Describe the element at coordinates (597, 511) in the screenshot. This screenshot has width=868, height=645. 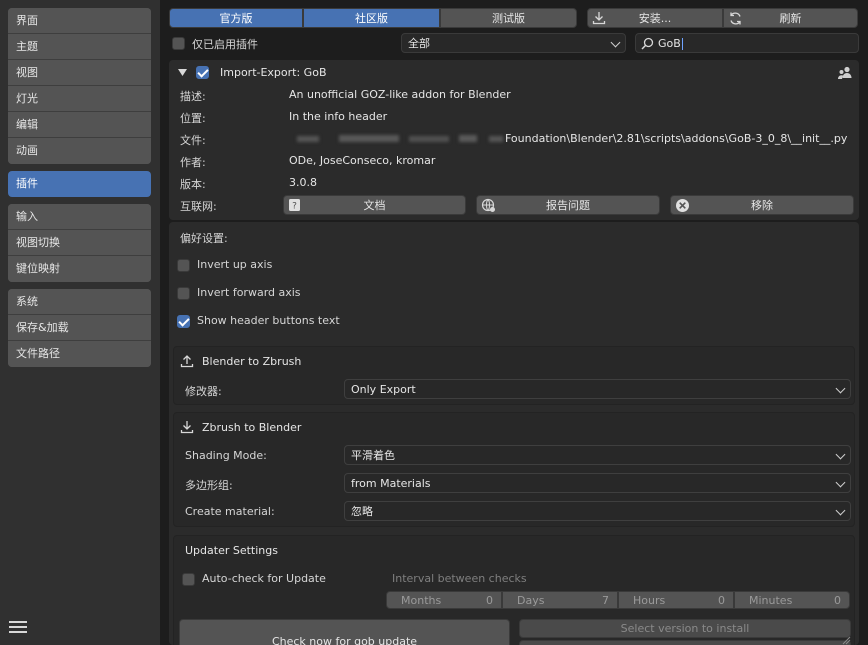
I see `create-material-dropdown: 忽略` at that location.